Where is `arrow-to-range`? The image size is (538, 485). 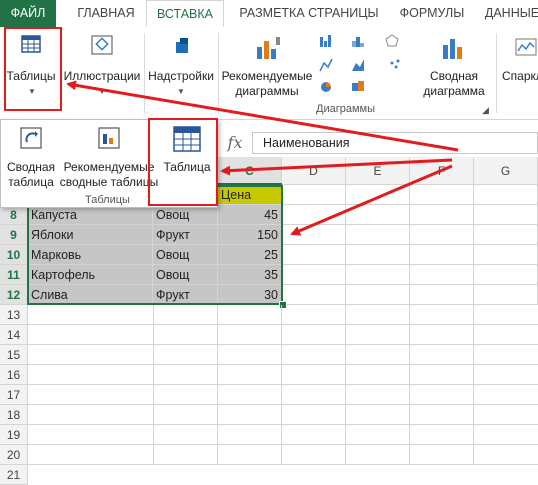
arrow-to-range is located at coordinates (371, 200).